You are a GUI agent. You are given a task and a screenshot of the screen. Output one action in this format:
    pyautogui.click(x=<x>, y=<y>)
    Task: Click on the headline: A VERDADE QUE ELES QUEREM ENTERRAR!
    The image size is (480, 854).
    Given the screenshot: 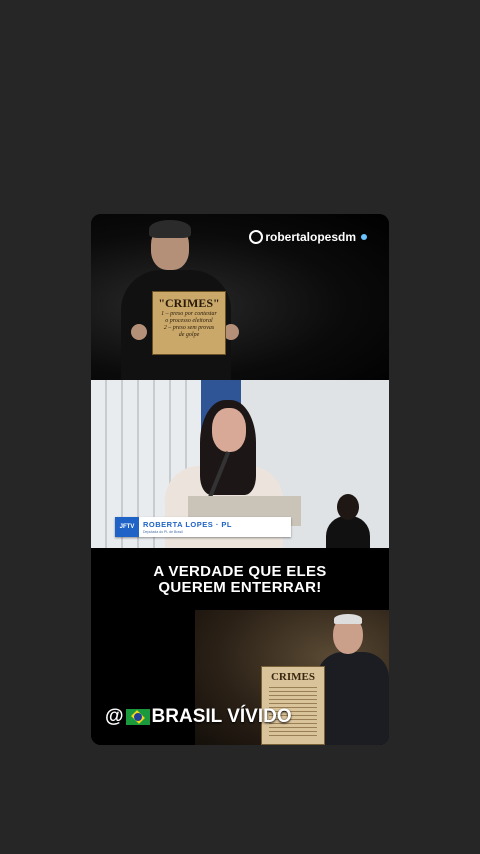 What is the action you would take?
    pyautogui.click(x=240, y=580)
    